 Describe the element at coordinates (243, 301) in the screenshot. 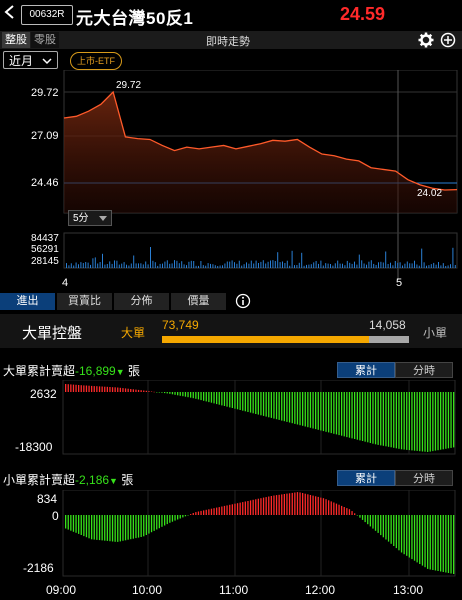

I see `info-icon` at that location.